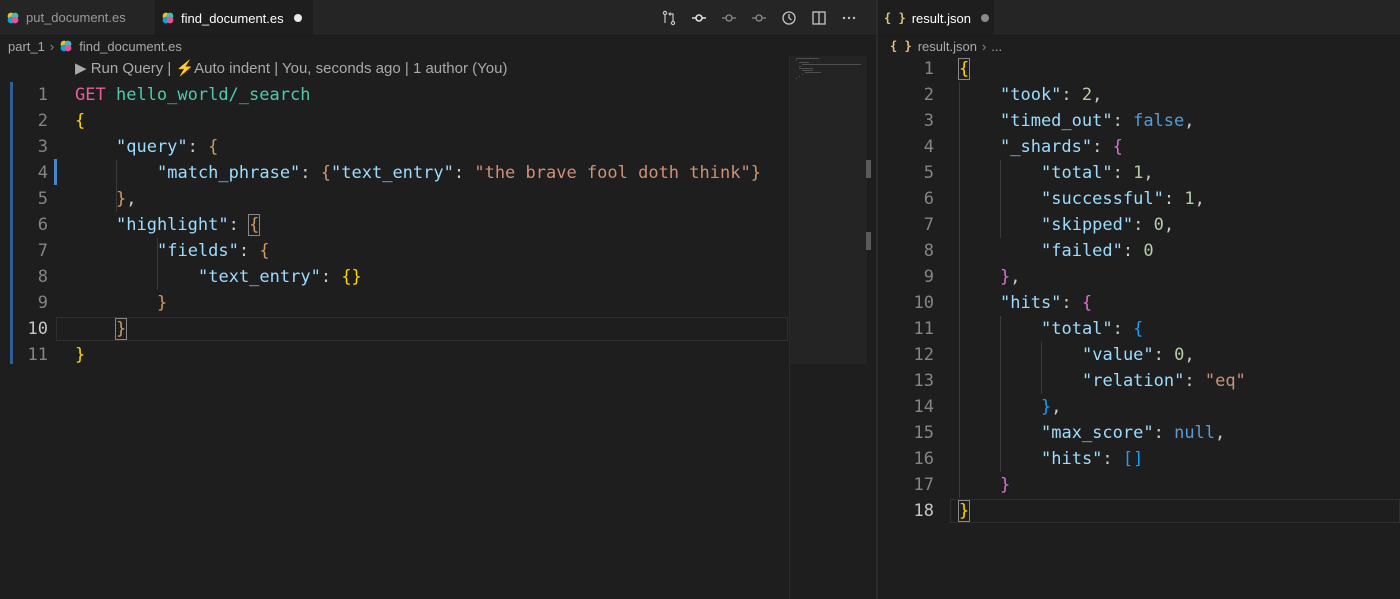 Image resolution: width=1400 pixels, height=599 pixels. What do you see at coordinates (438, 95) in the screenshot?
I see `code-line: 1 GET hello_world/_search` at bounding box center [438, 95].